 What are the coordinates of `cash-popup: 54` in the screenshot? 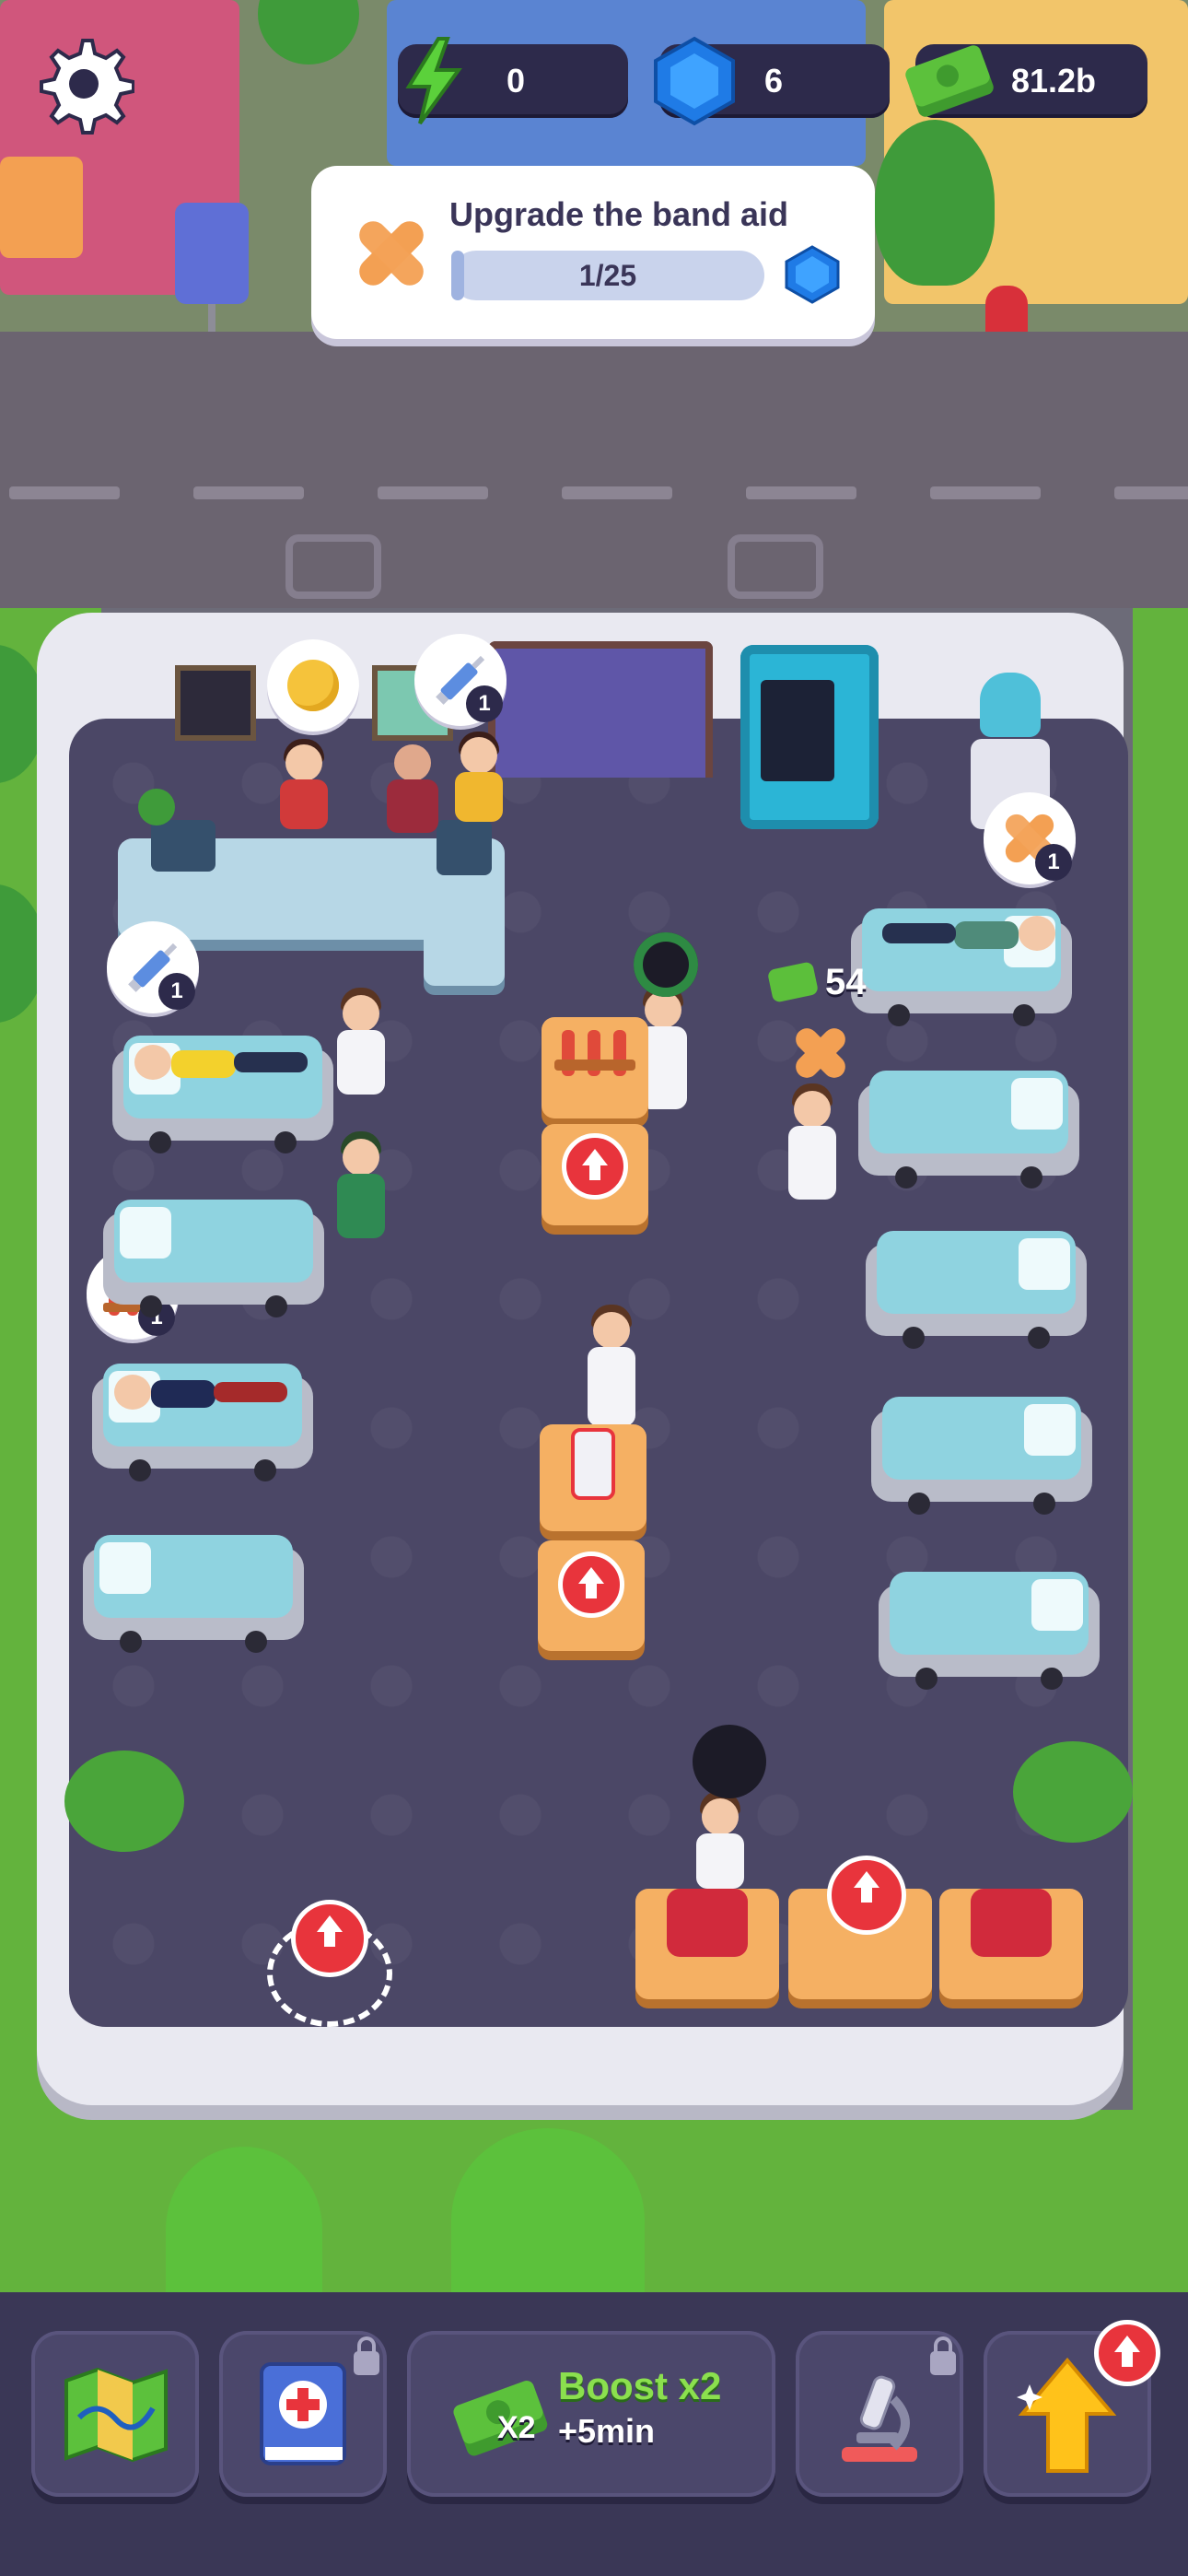 It's located at (828, 984).